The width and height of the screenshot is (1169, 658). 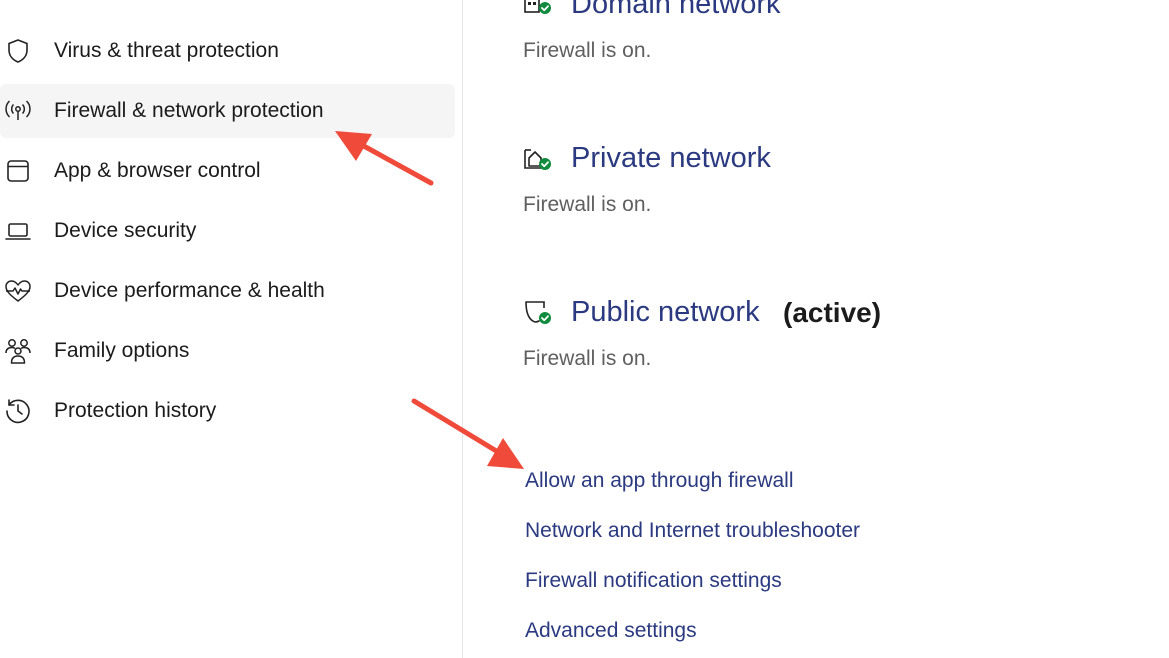 I want to click on sidebar-item-firewall-network-protection: Firewall & network protection, so click(x=227, y=111).